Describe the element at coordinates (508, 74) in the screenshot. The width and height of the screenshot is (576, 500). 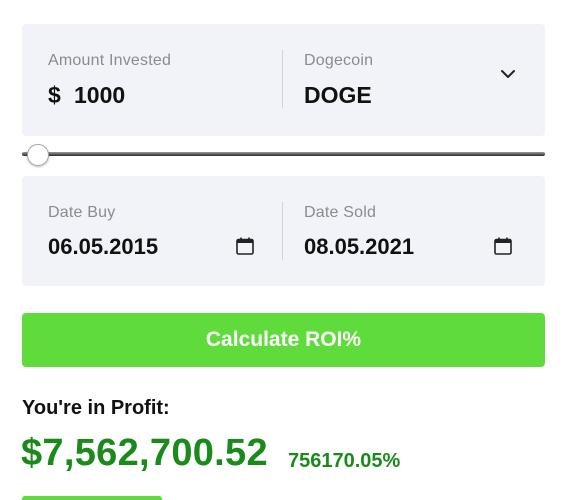
I see `chevron-down-icon` at that location.